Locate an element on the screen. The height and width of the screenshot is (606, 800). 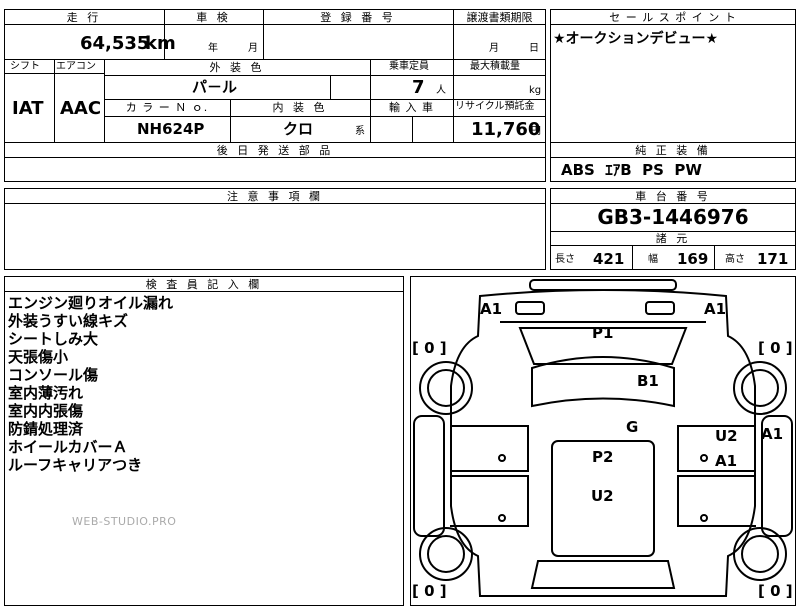
damage-g: G is located at coordinates (632, 427).